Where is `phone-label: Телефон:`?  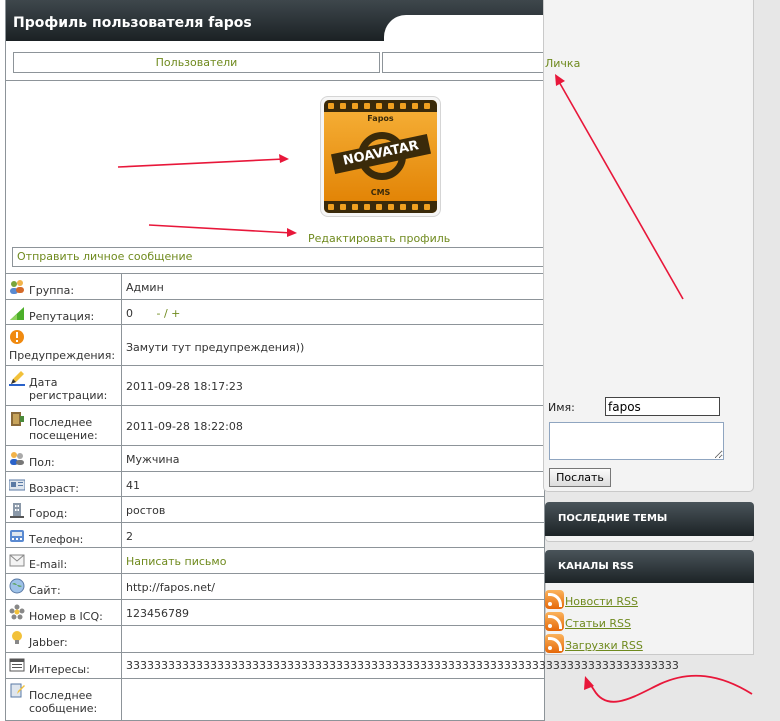 phone-label: Телефон: is located at coordinates (56, 539).